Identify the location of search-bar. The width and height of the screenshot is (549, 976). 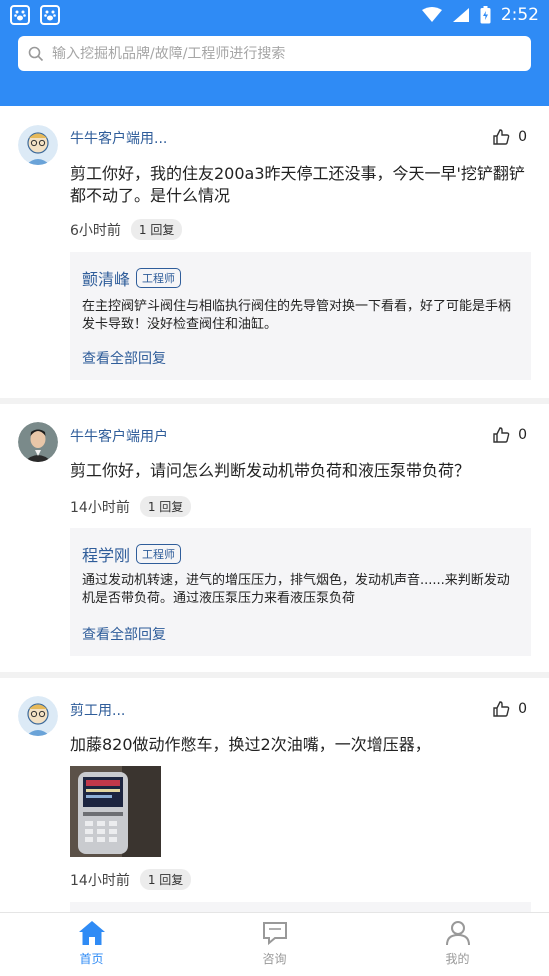
(274, 53).